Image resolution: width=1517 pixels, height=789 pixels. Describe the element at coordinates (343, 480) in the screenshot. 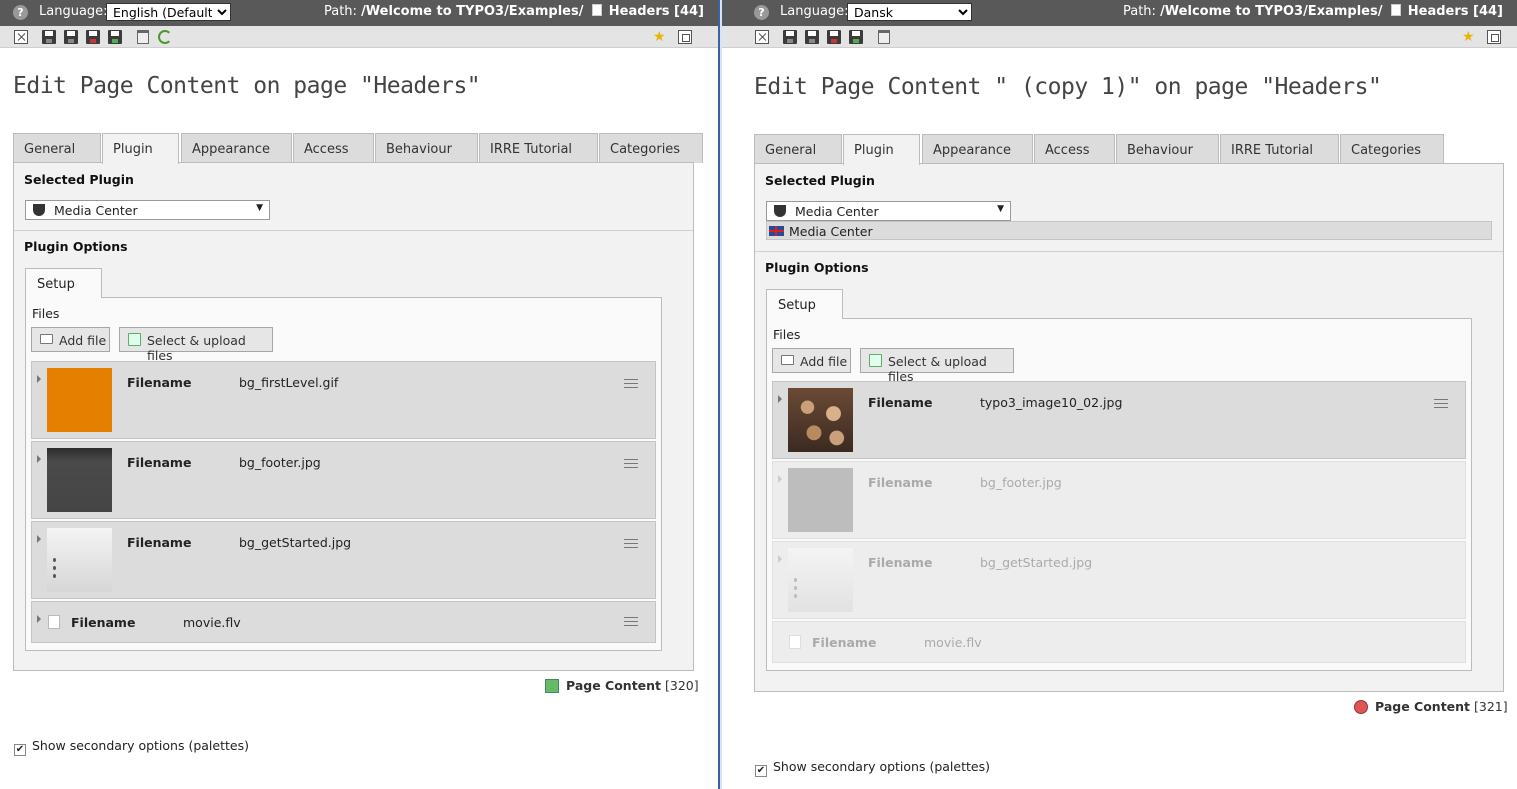

I see `file-row: Filename bg_footer.jpg` at that location.